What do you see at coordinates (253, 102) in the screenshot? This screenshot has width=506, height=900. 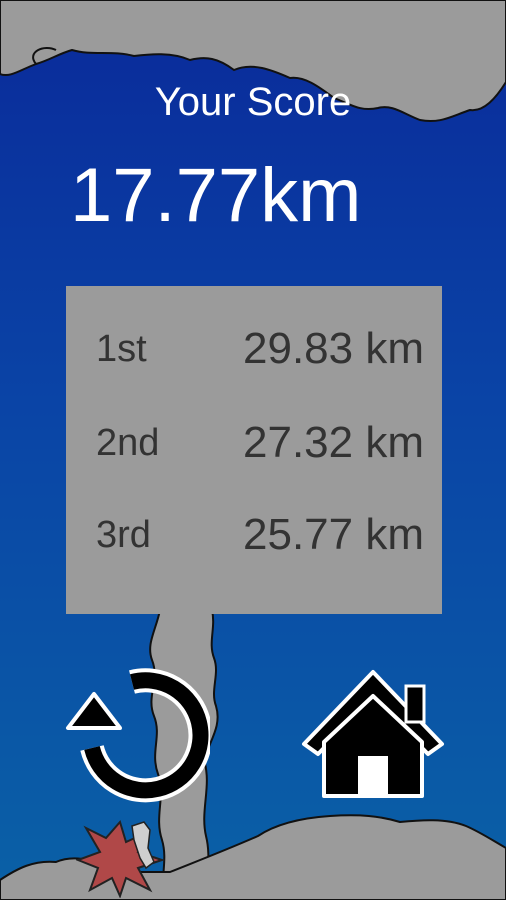 I see `score-label: Your Score` at bounding box center [253, 102].